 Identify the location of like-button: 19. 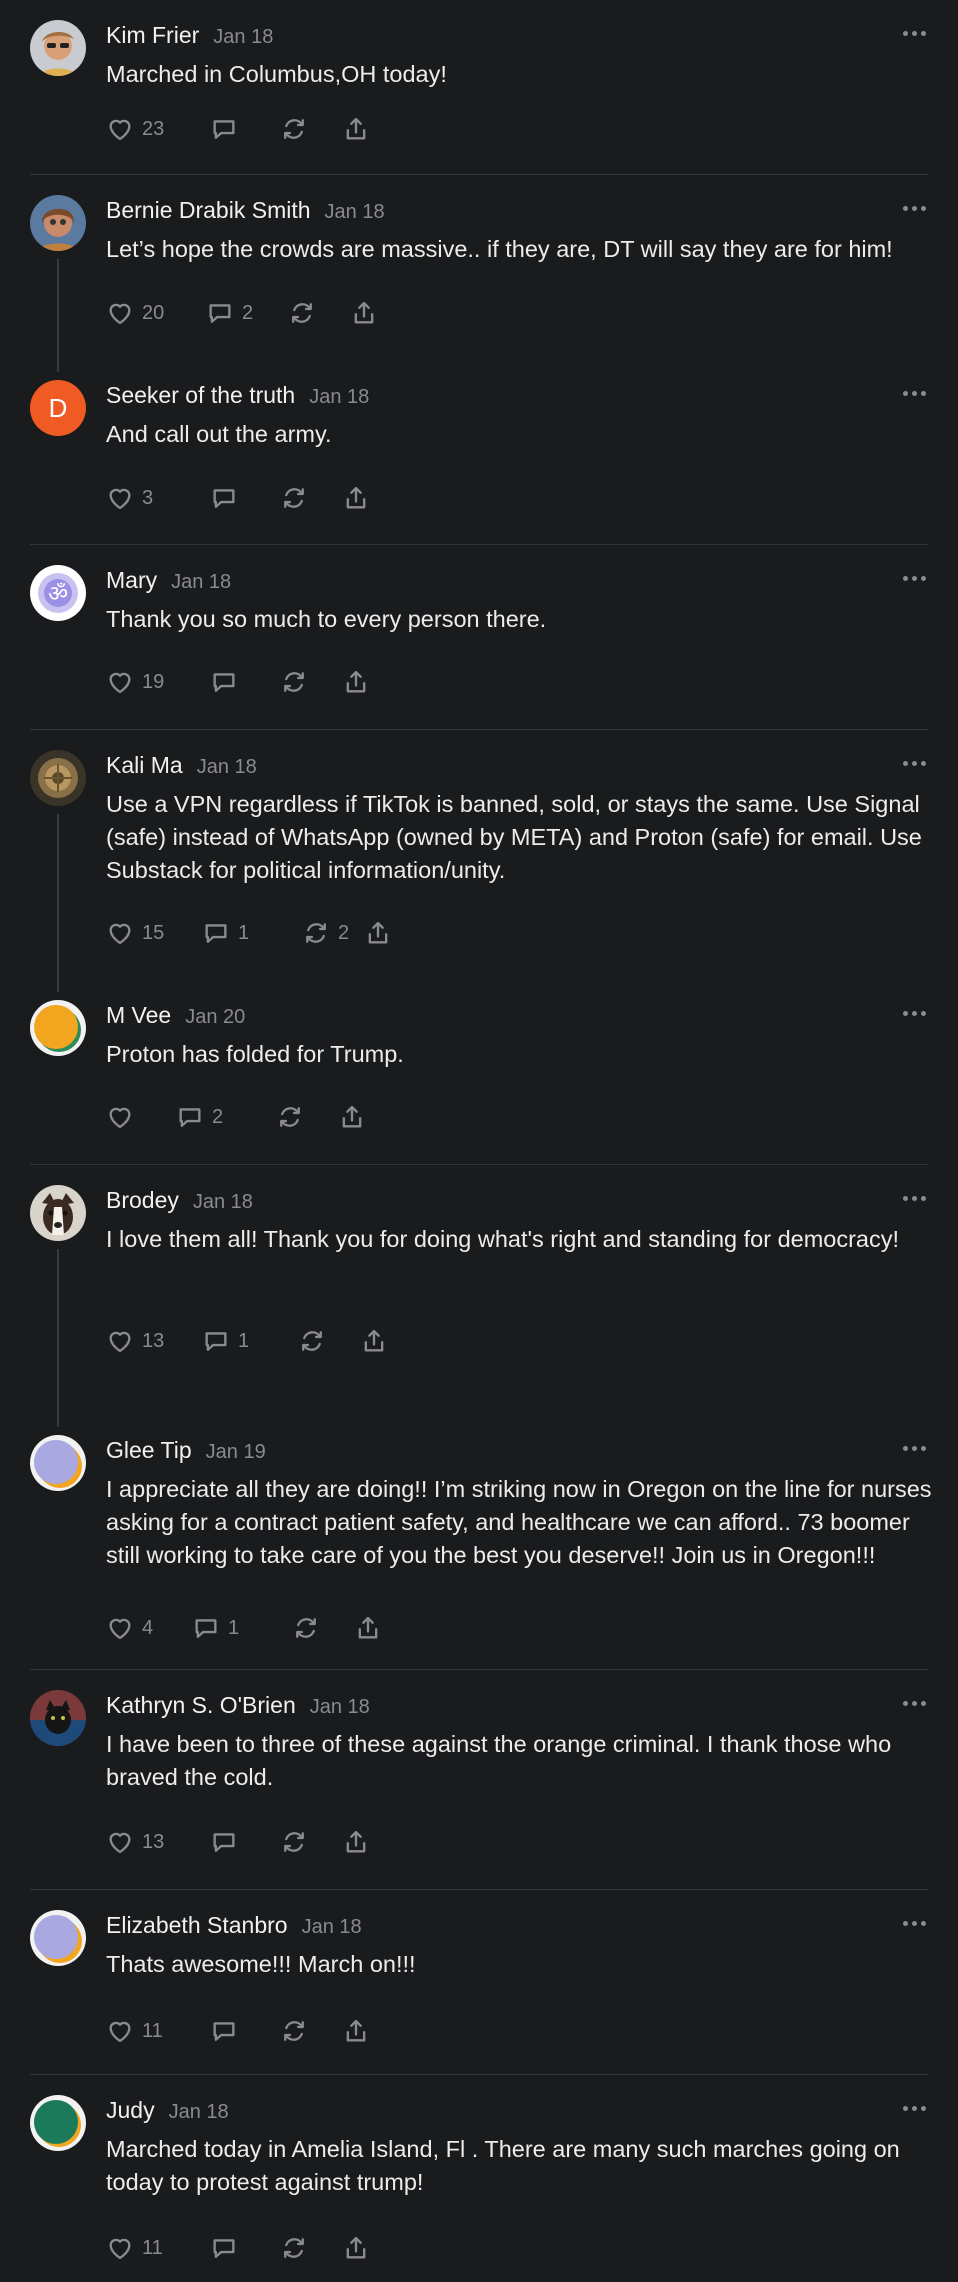
(158, 682).